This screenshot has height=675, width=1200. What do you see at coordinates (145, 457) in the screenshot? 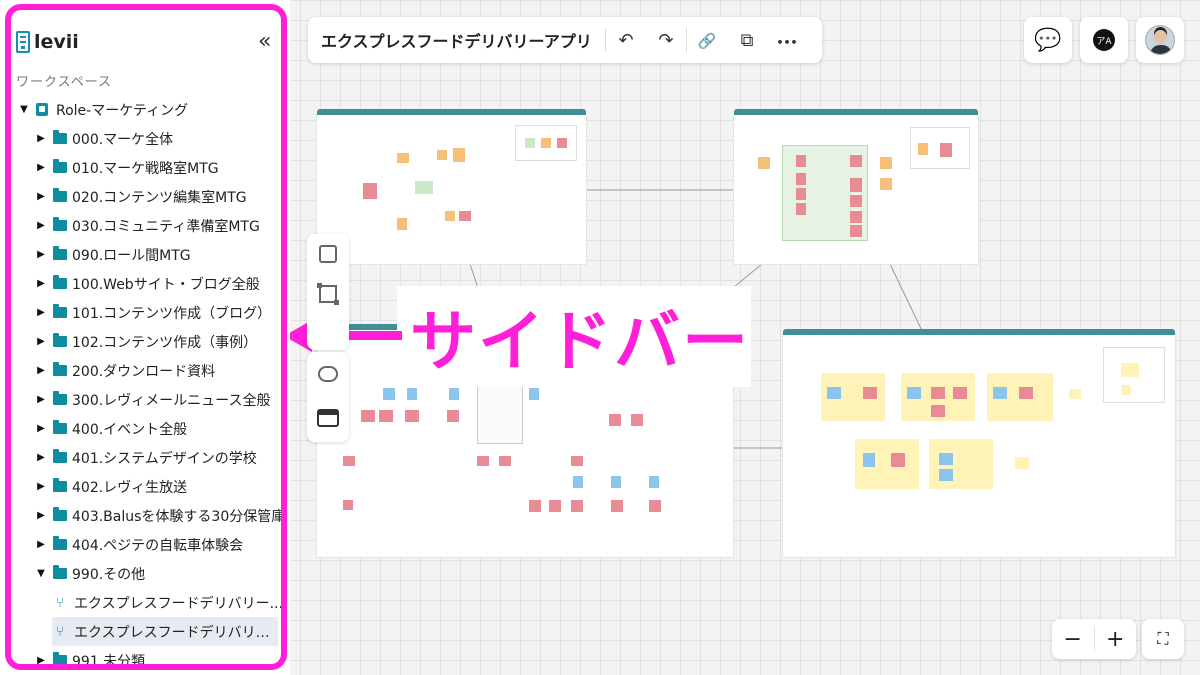
I see `tree-folder: ▶ 401.システムデザインの学校` at bounding box center [145, 457].